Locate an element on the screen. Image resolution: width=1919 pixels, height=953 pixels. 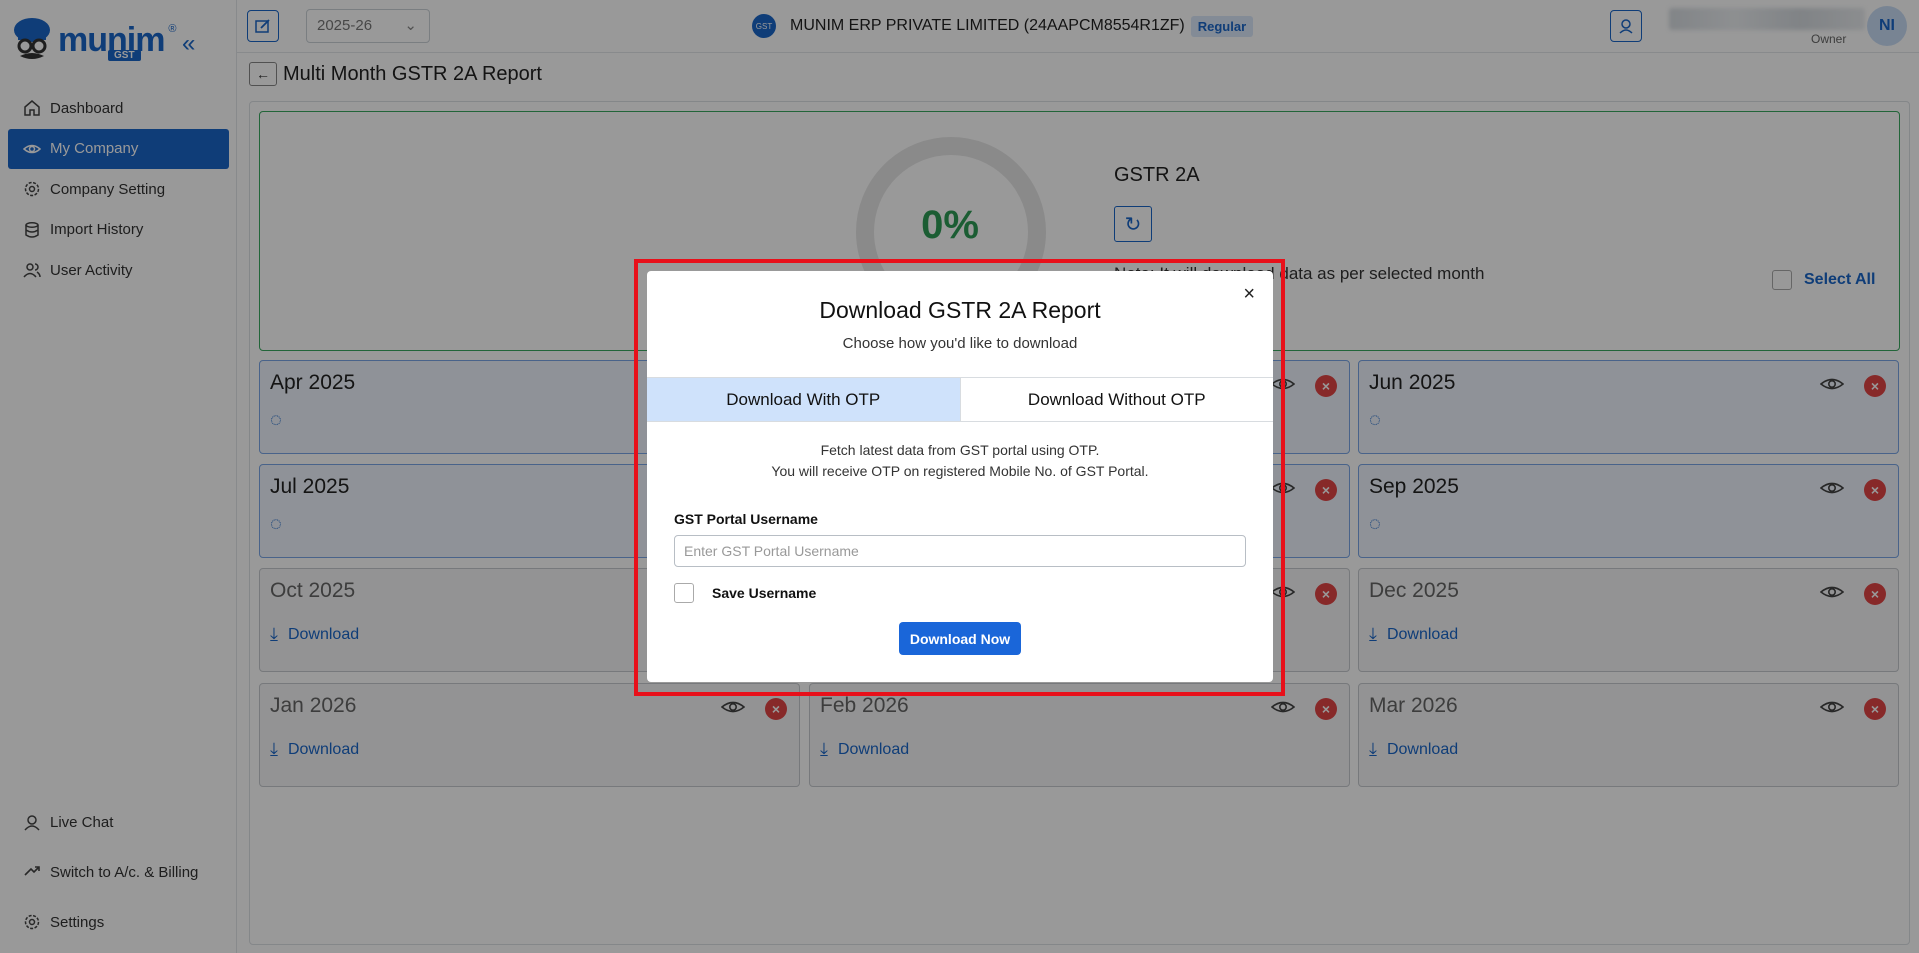
username-label: GST Portal Username is located at coordinates (746, 519).